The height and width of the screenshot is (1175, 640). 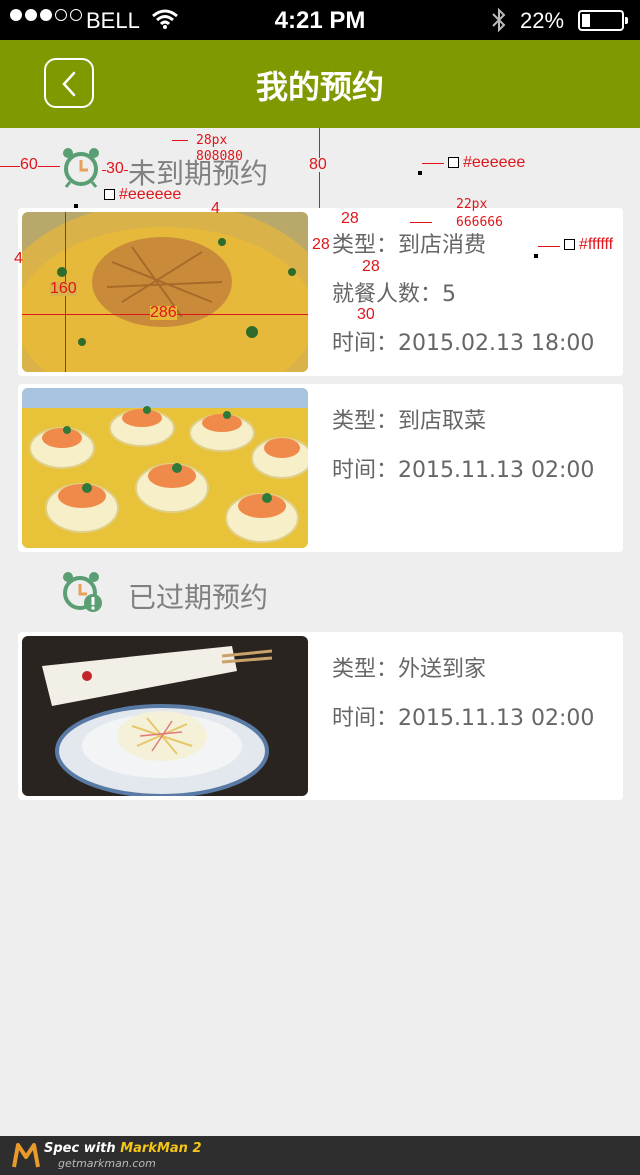 What do you see at coordinates (321, 244) in the screenshot?
I see `spec-info-left: 28` at bounding box center [321, 244].